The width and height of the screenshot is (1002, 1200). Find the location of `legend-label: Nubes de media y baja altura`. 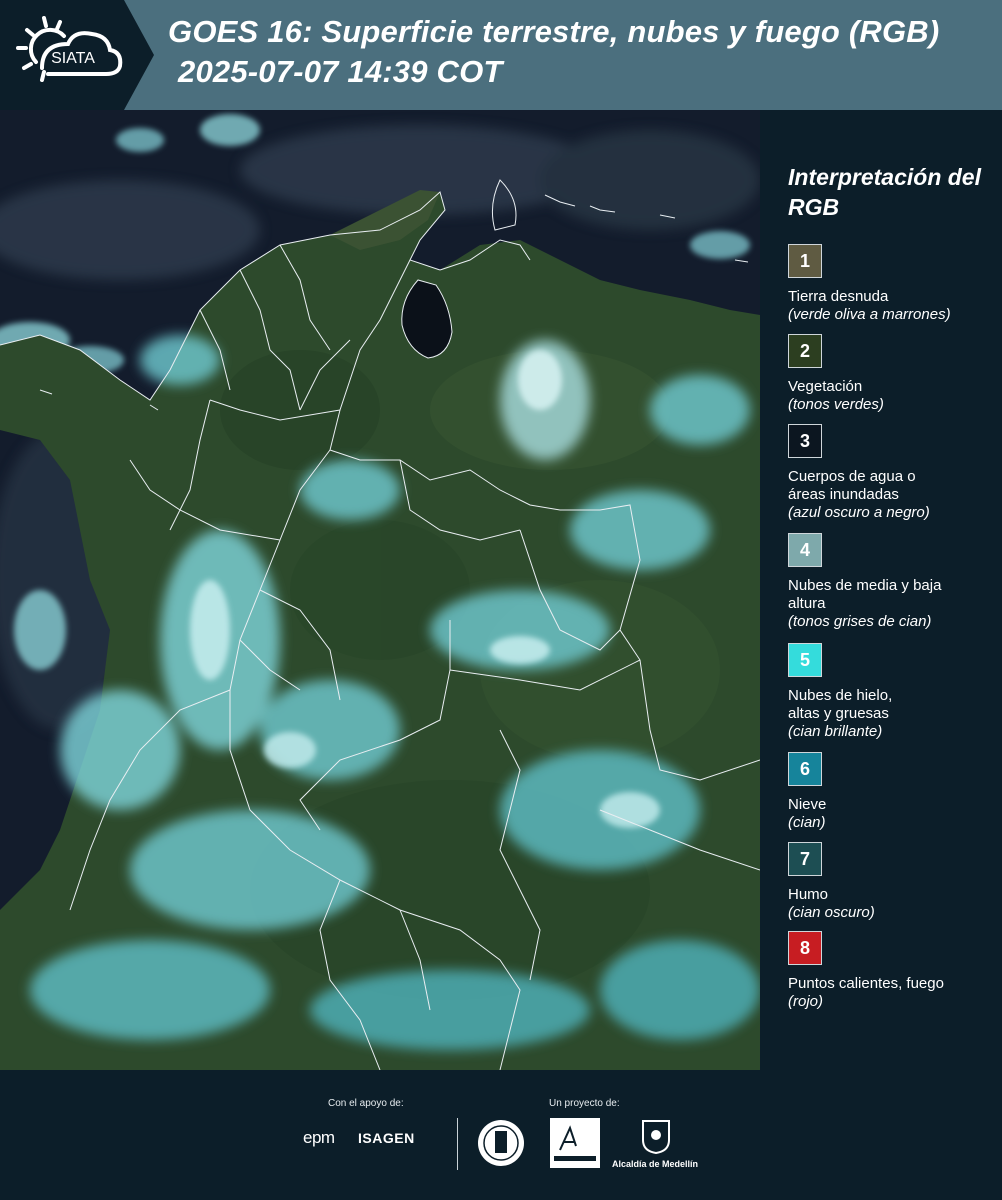

legend-label: Nubes de media y baja altura is located at coordinates (865, 594).